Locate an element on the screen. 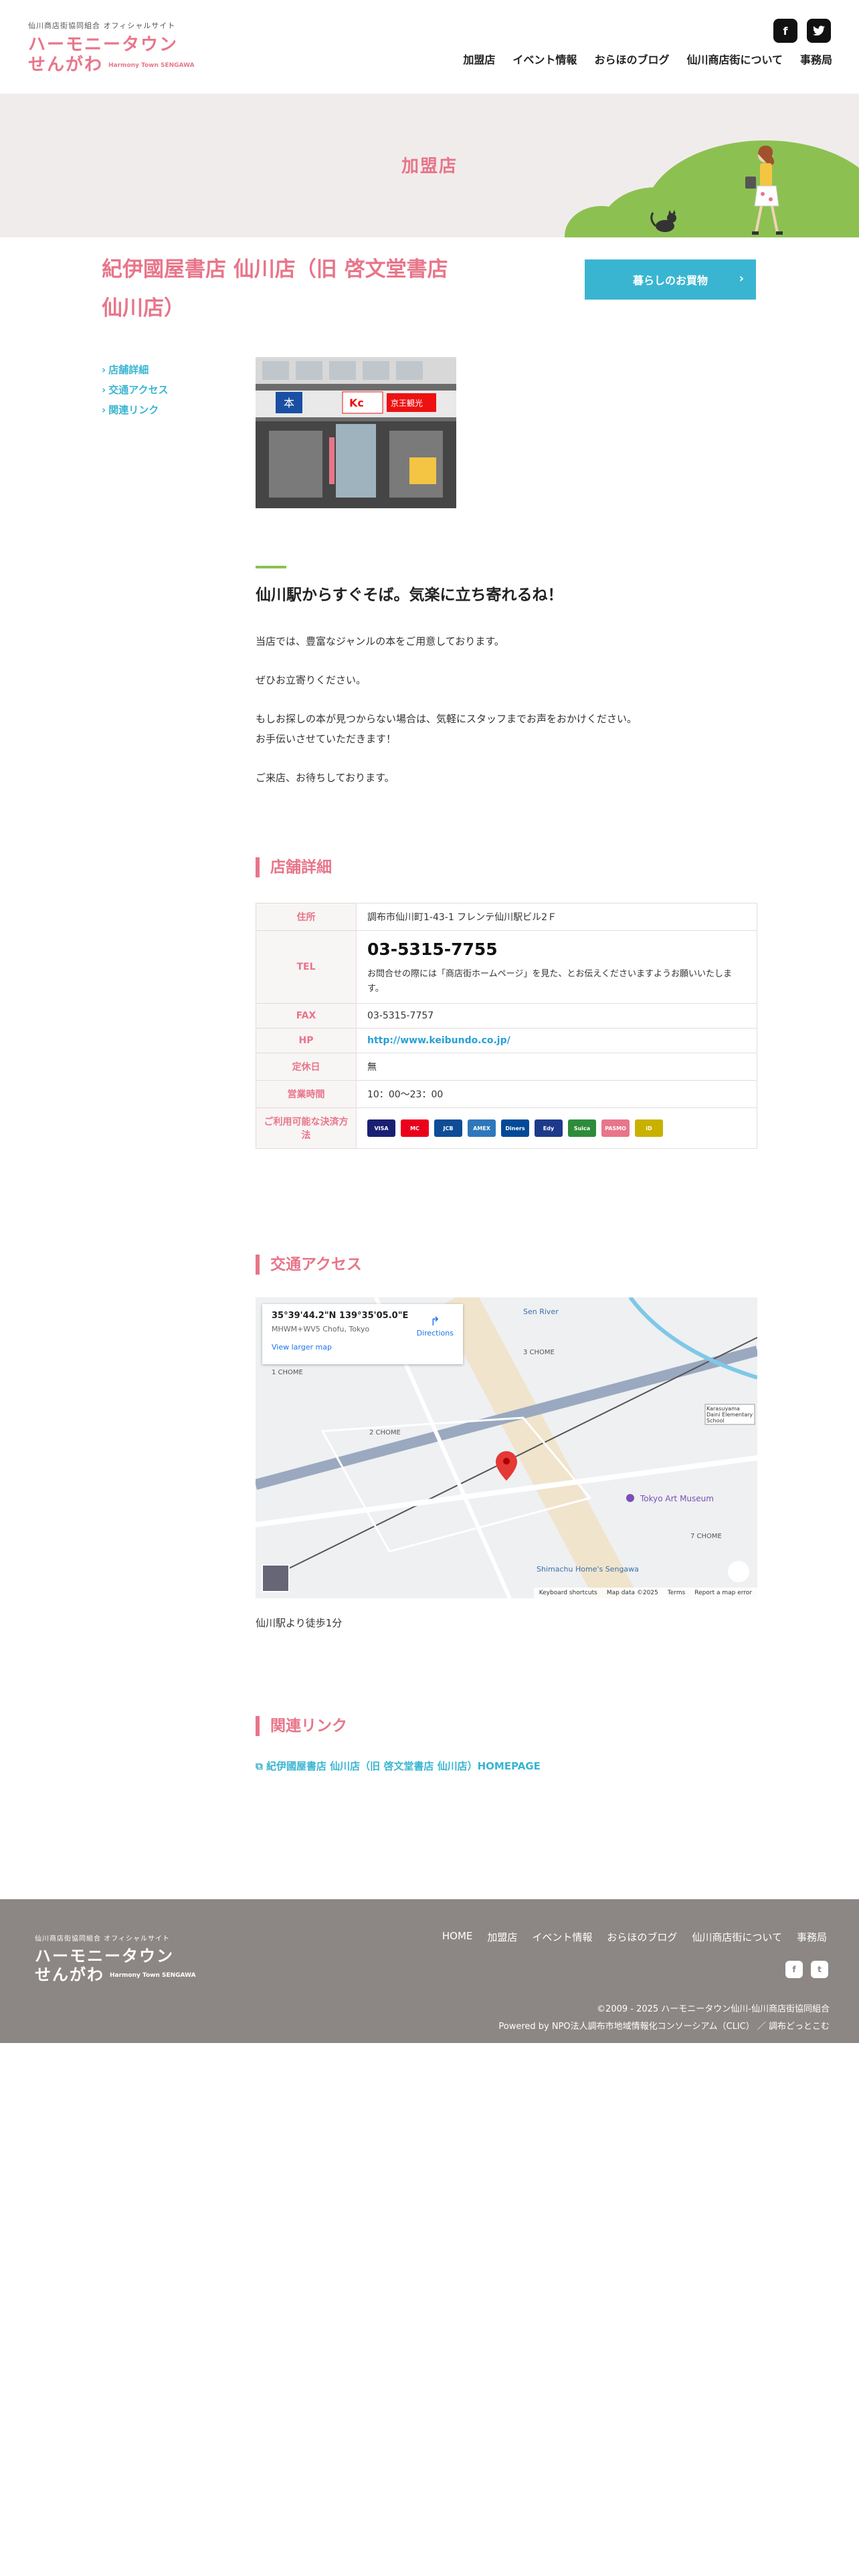 Image resolution: width=859 pixels, height=2576 pixels. copyright-text: ©2009 - 2025 ハーモニータウン仙川-仙川商店街協同組合 is located at coordinates (713, 2009).